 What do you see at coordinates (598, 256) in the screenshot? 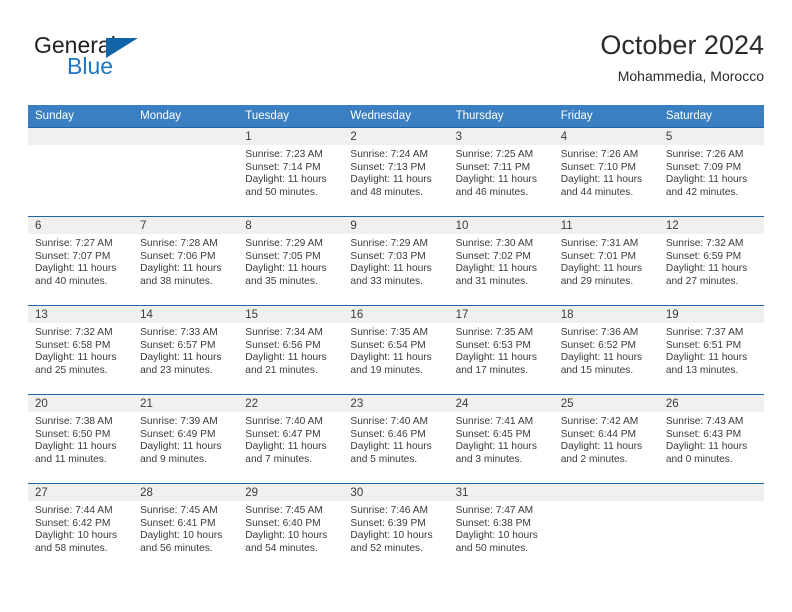
I see `sunset-text: Sunset: 7:01 PM` at bounding box center [598, 256].